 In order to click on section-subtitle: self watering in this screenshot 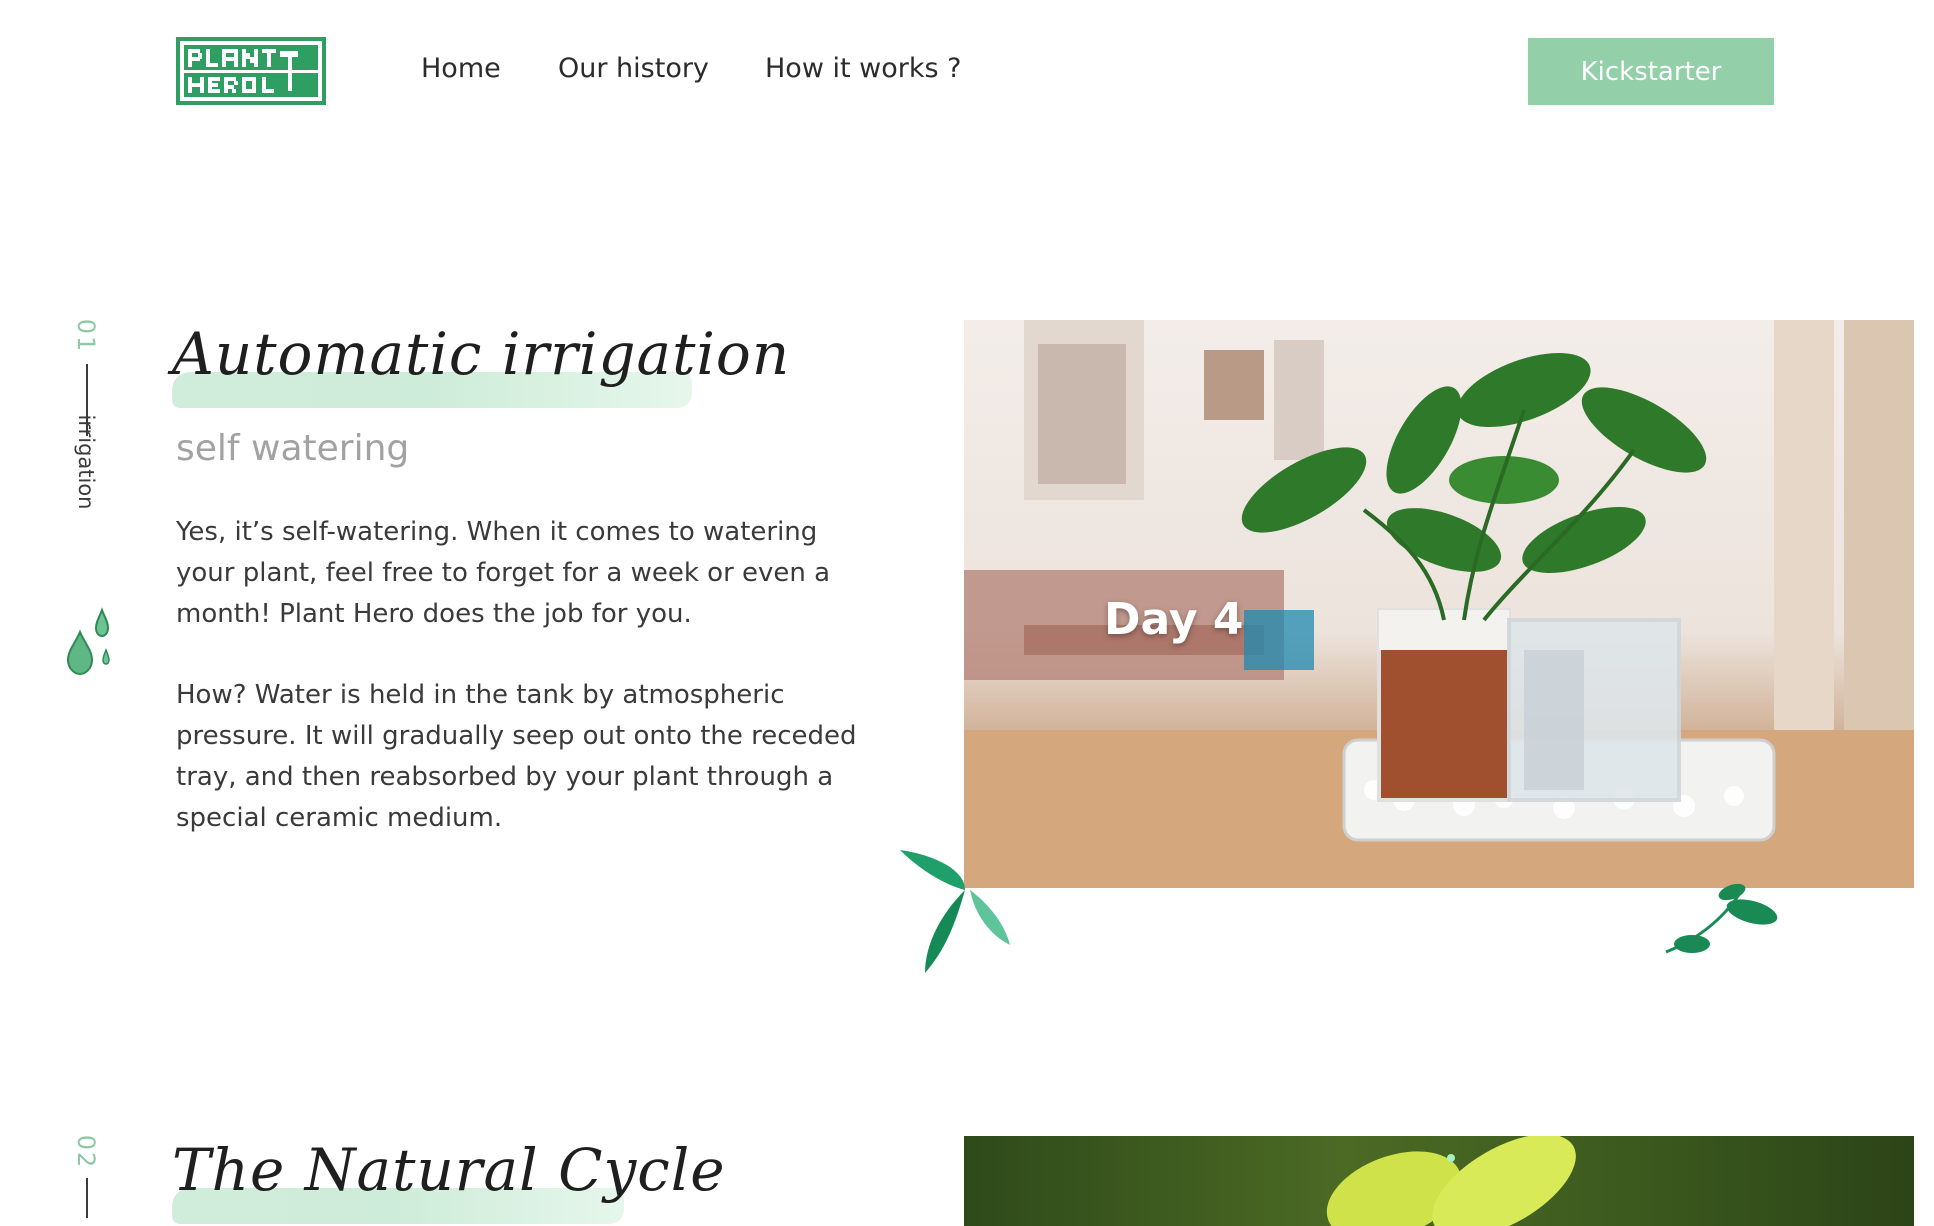, I will do `click(293, 448)`.